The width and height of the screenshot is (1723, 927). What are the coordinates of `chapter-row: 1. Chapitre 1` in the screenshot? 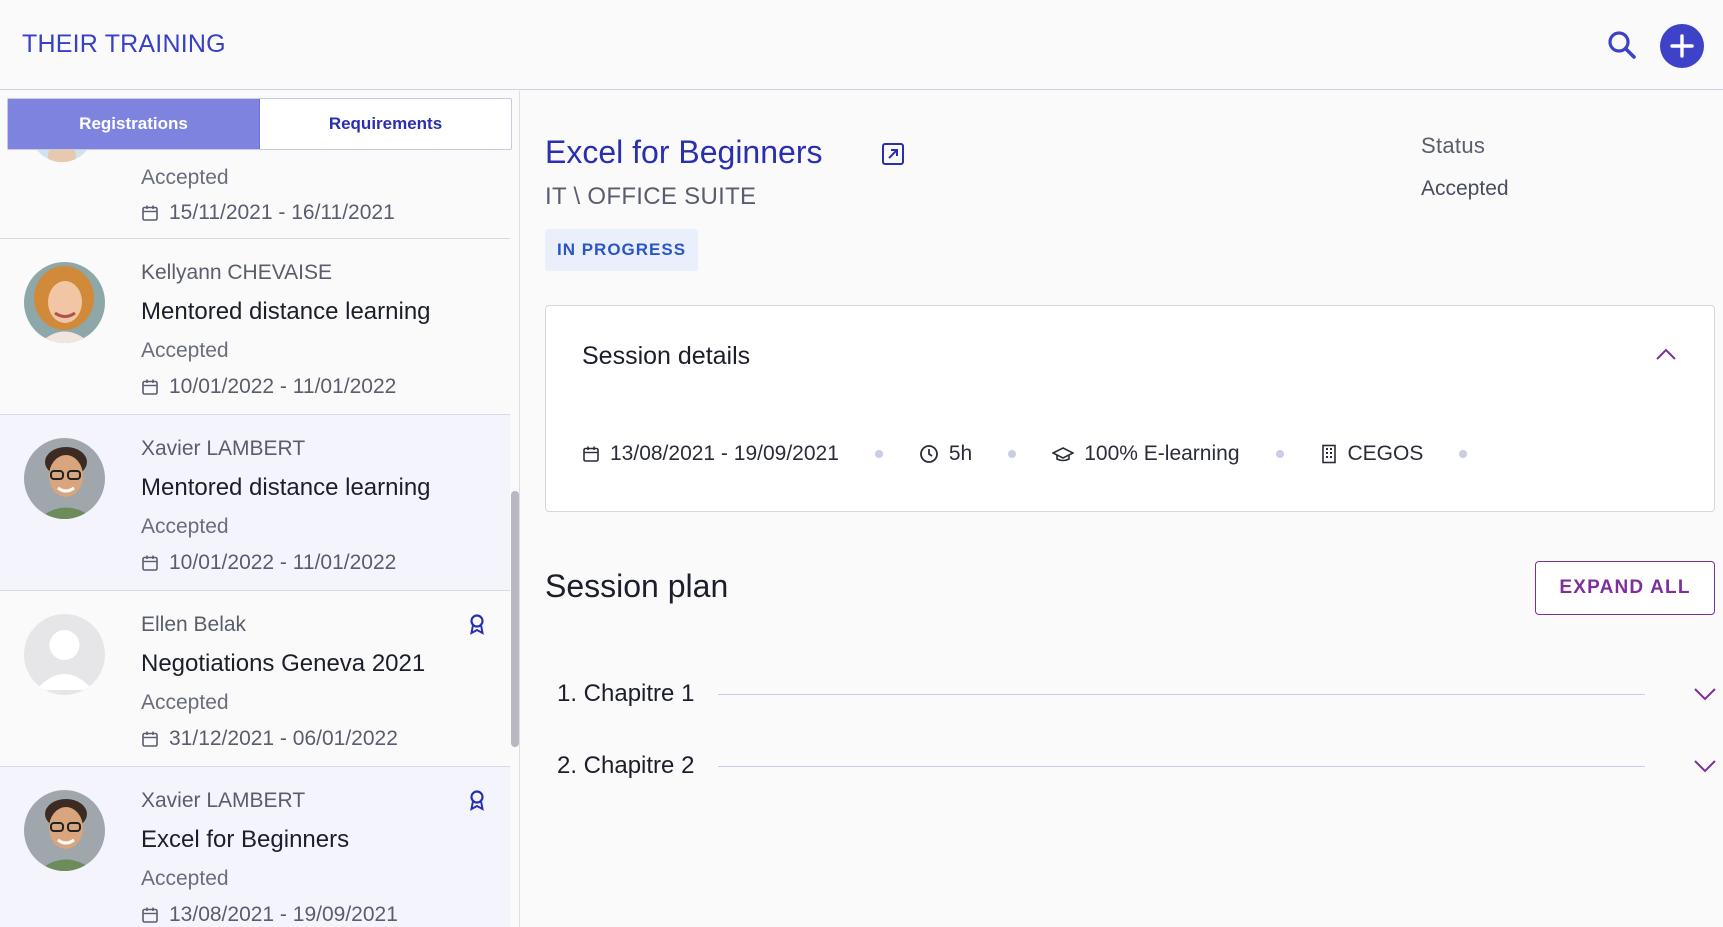 It's located at (1137, 694).